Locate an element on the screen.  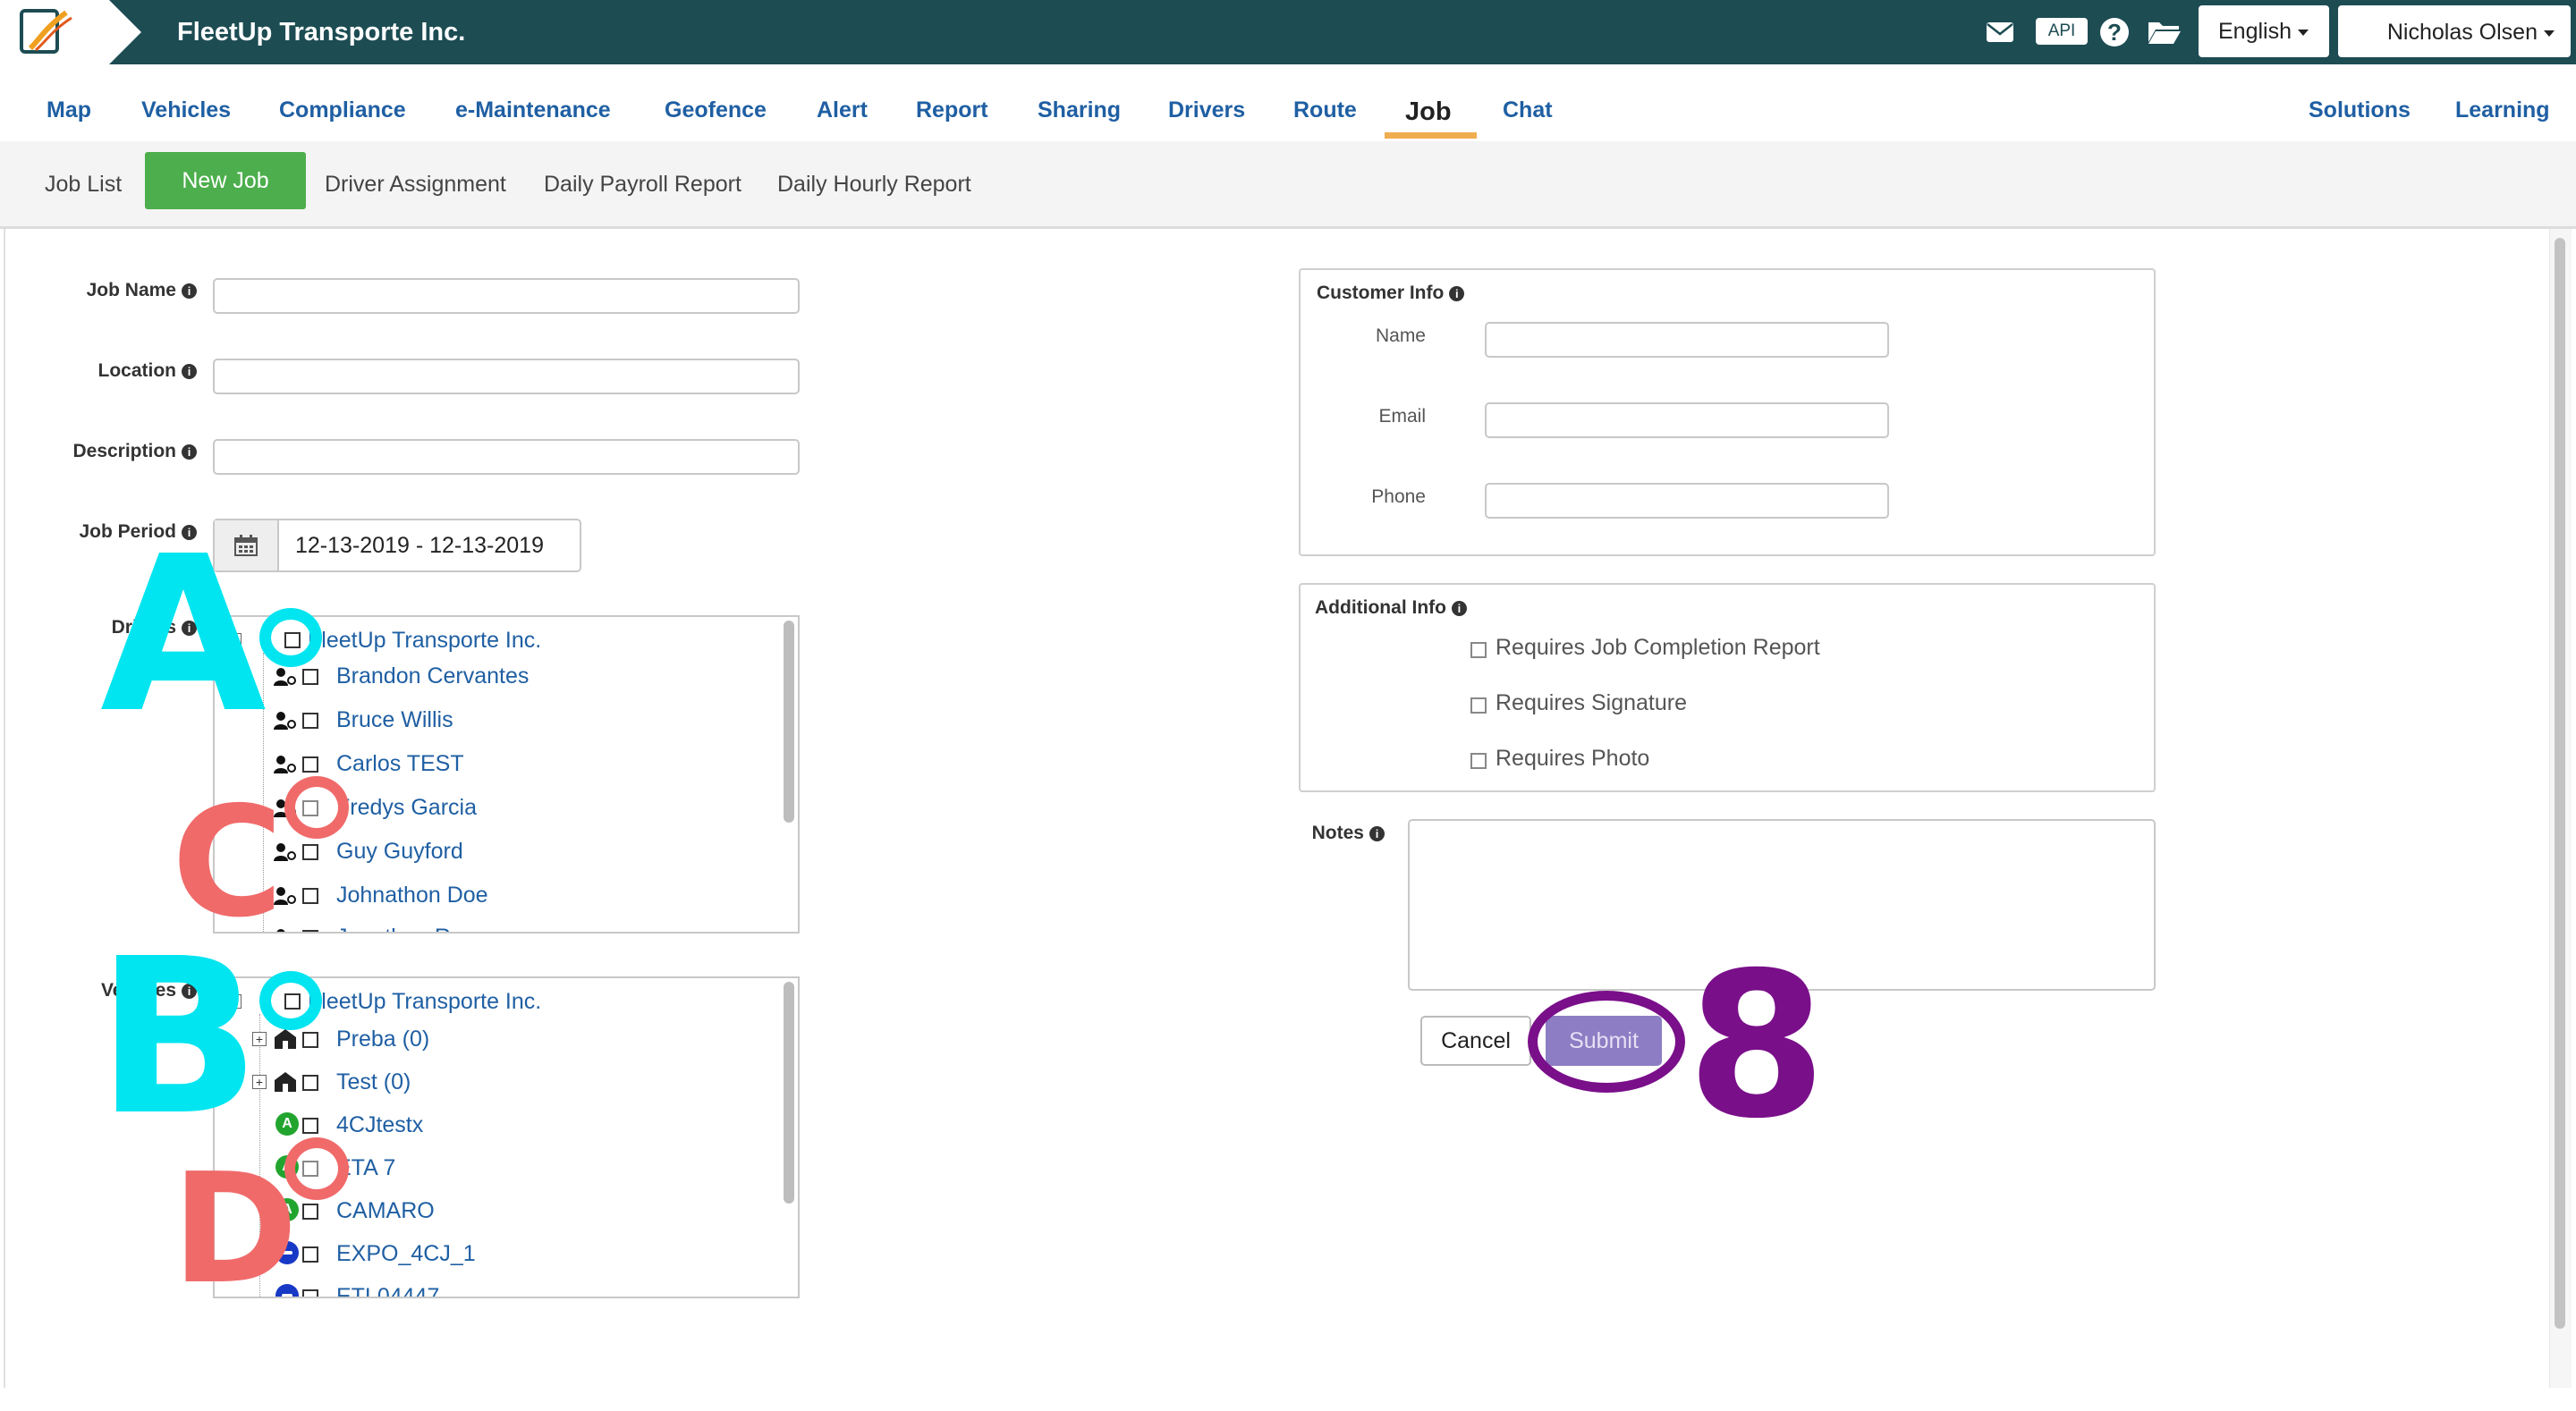
subnav-driver-assignment: Driver Assignment is located at coordinates (415, 183).